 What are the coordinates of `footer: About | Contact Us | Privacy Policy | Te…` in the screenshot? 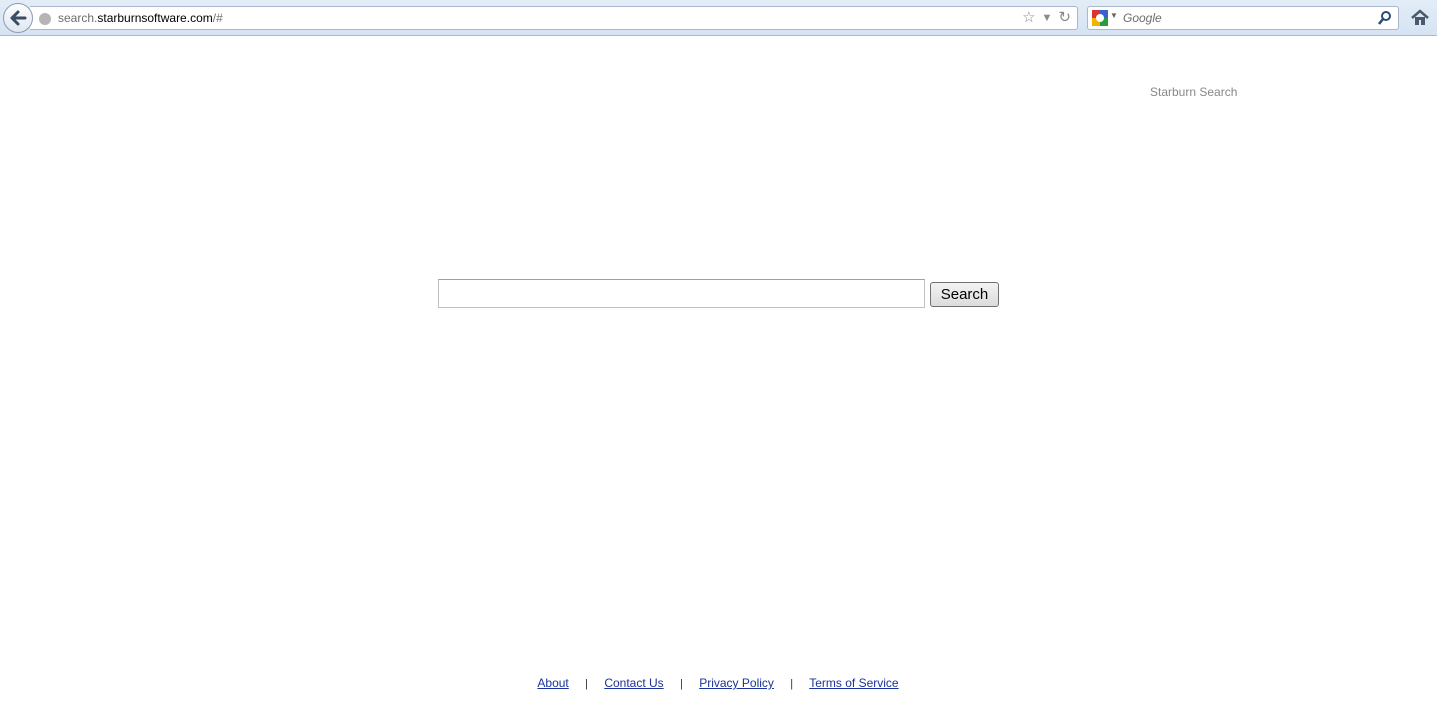 It's located at (718, 683).